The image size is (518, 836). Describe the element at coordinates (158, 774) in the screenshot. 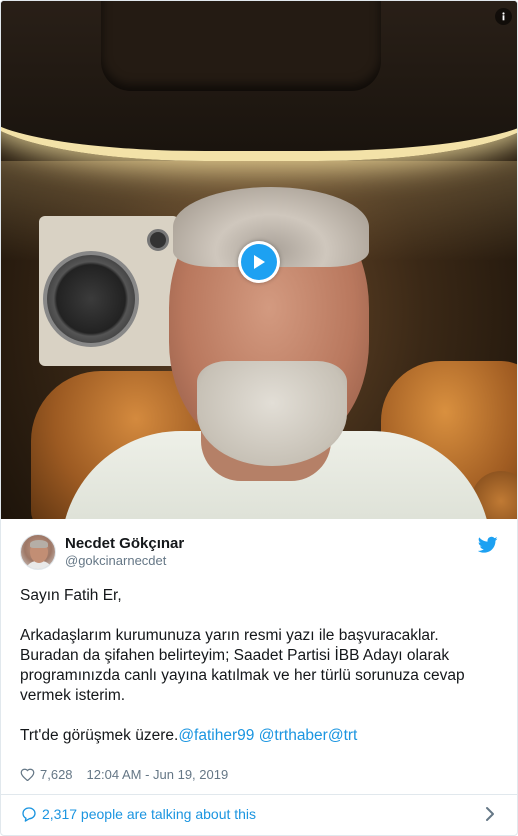

I see `tweet-timestamp: 12:04 AM - Jun 19, 2019` at that location.